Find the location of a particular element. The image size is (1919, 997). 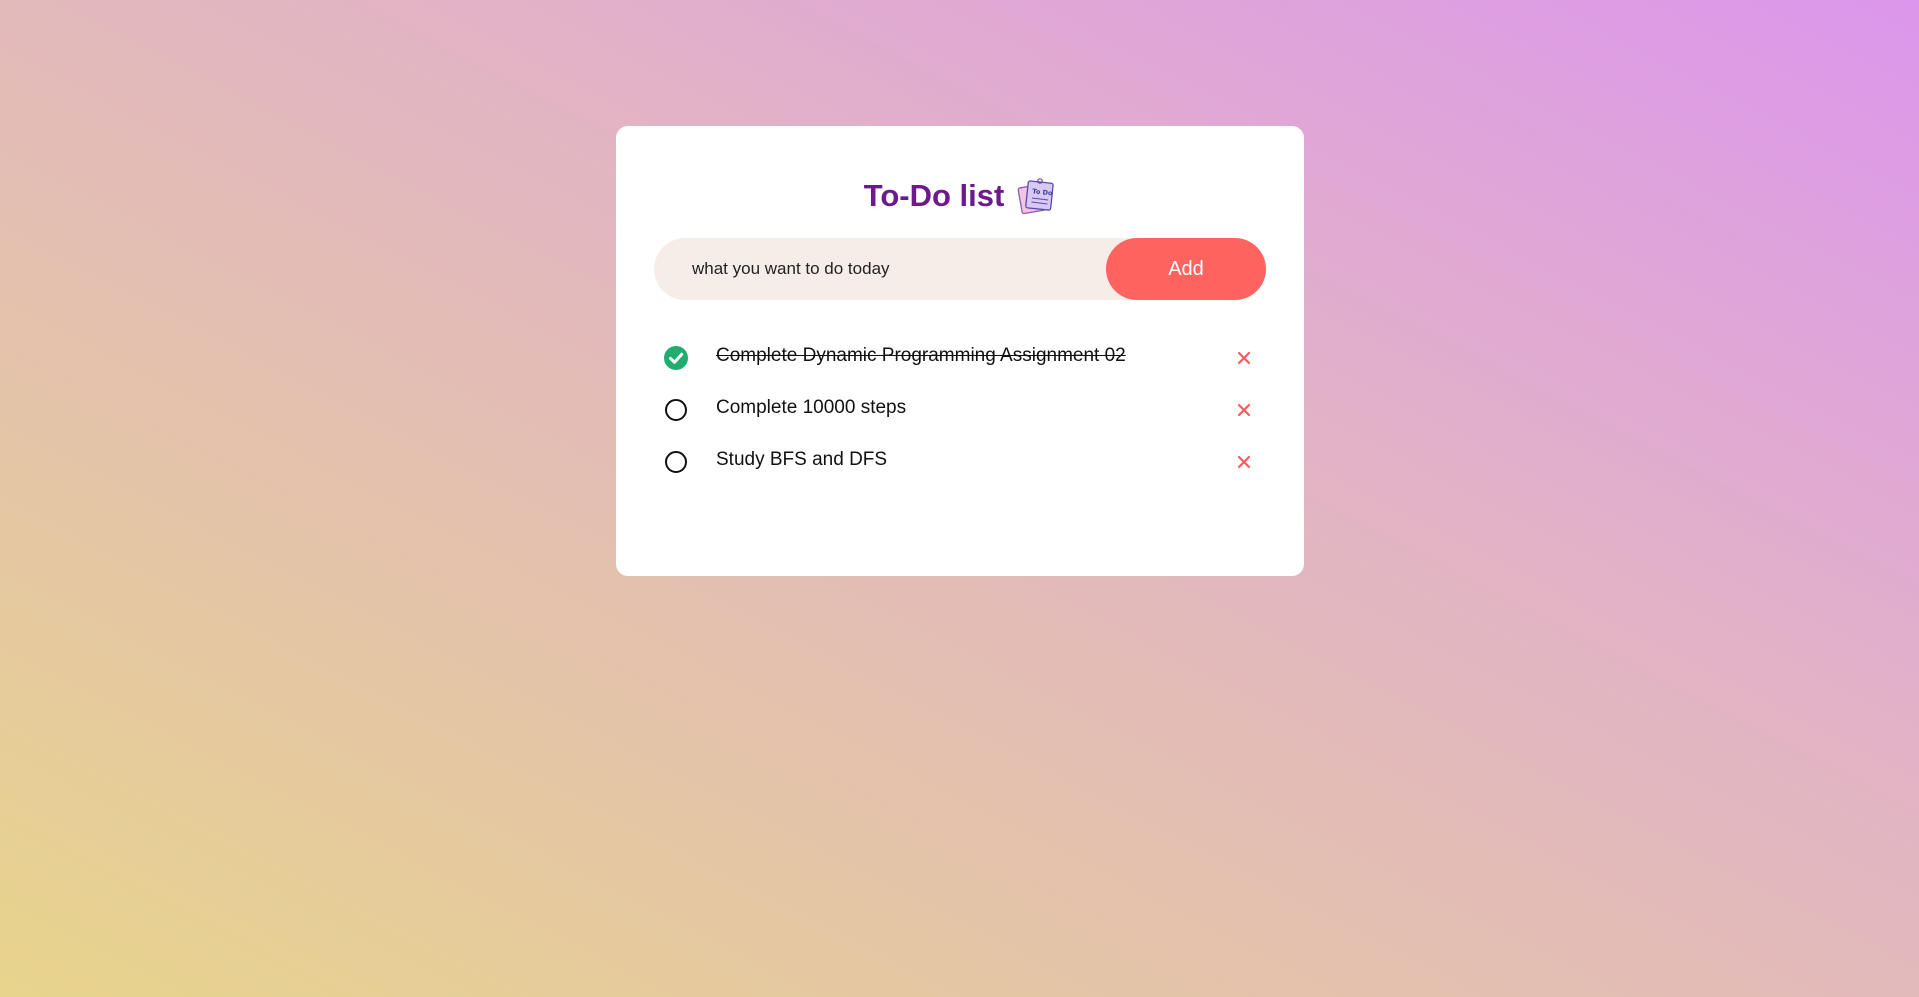

page-title: To-Do list is located at coordinates (934, 195).